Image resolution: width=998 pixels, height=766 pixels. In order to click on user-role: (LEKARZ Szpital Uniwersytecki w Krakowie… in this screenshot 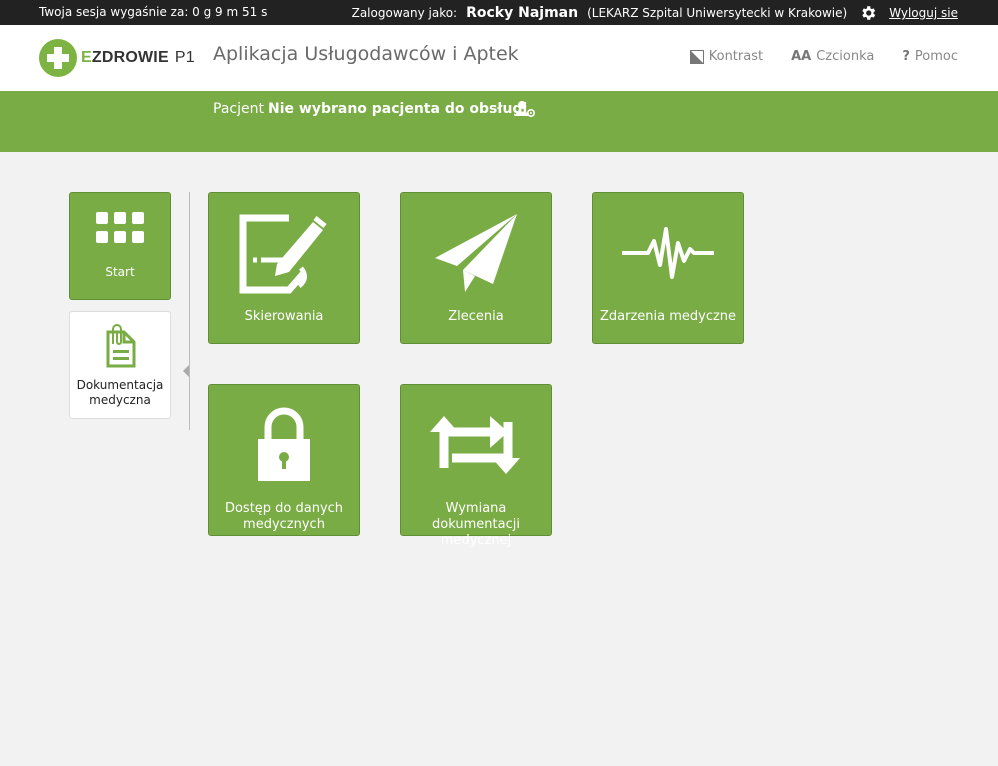, I will do `click(717, 13)`.